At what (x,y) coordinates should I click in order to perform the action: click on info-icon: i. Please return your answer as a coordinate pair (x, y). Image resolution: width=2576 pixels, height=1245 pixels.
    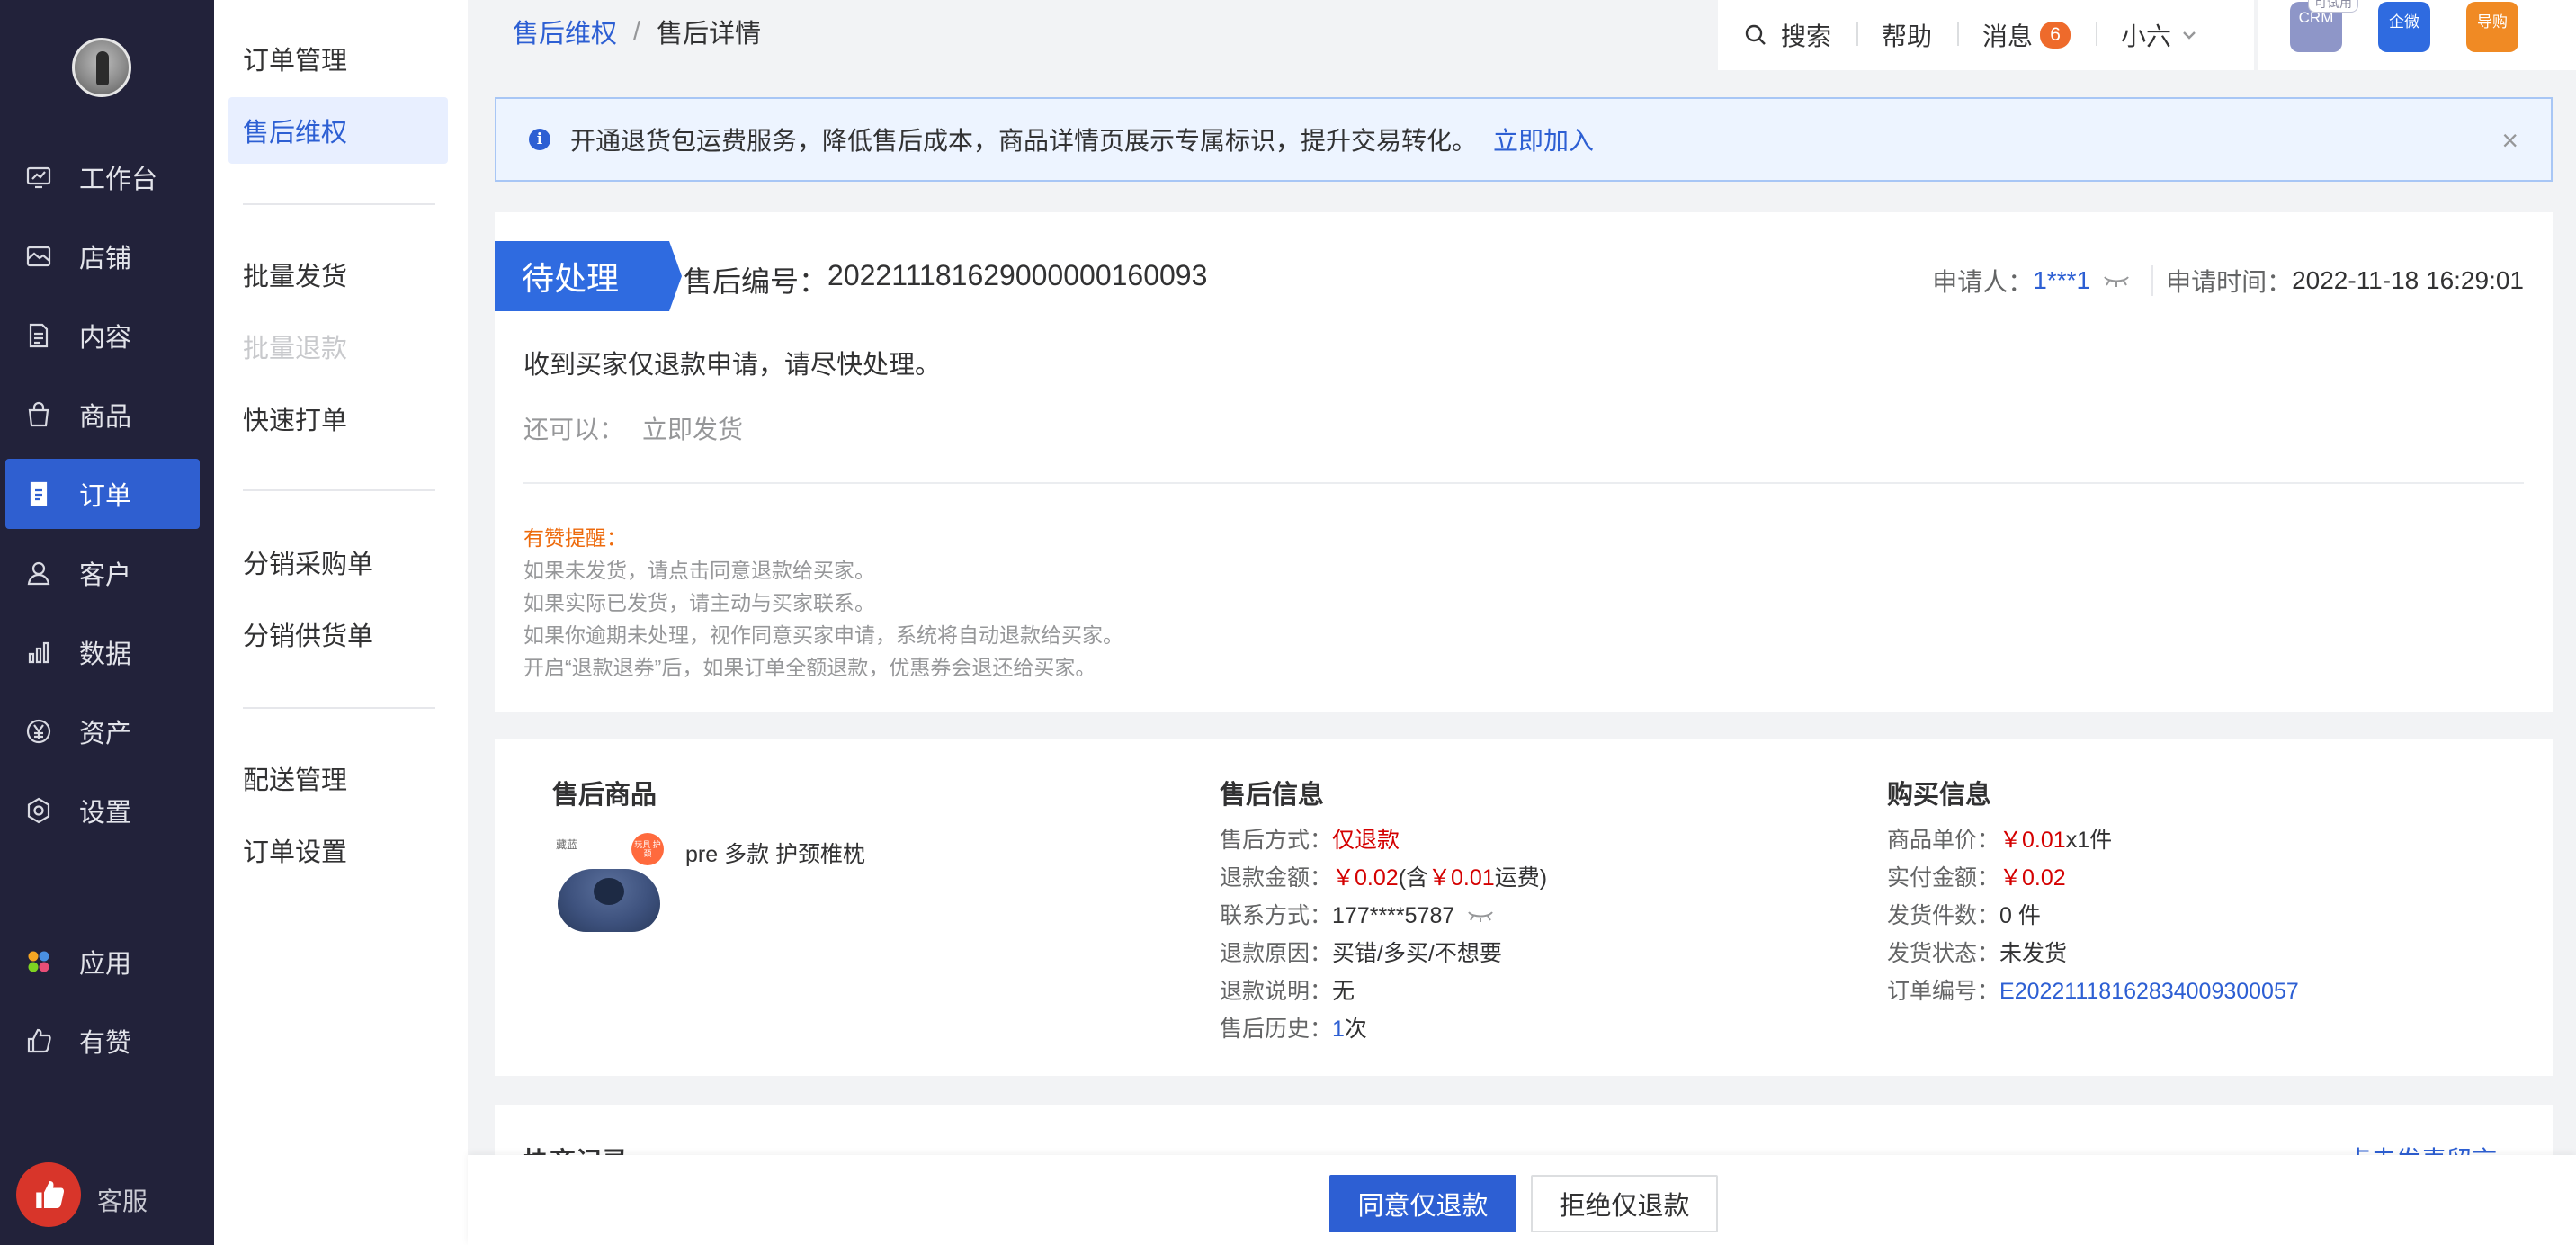
    Looking at the image, I should click on (539, 139).